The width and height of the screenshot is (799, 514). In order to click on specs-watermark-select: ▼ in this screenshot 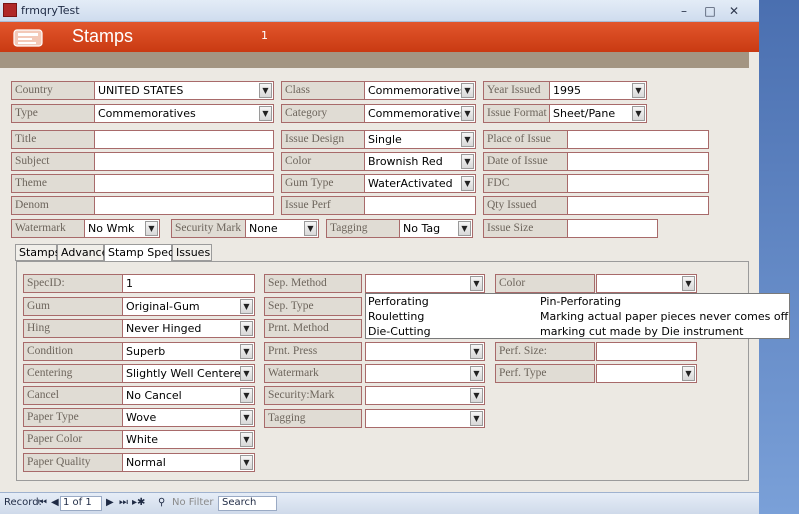, I will do `click(425, 373)`.